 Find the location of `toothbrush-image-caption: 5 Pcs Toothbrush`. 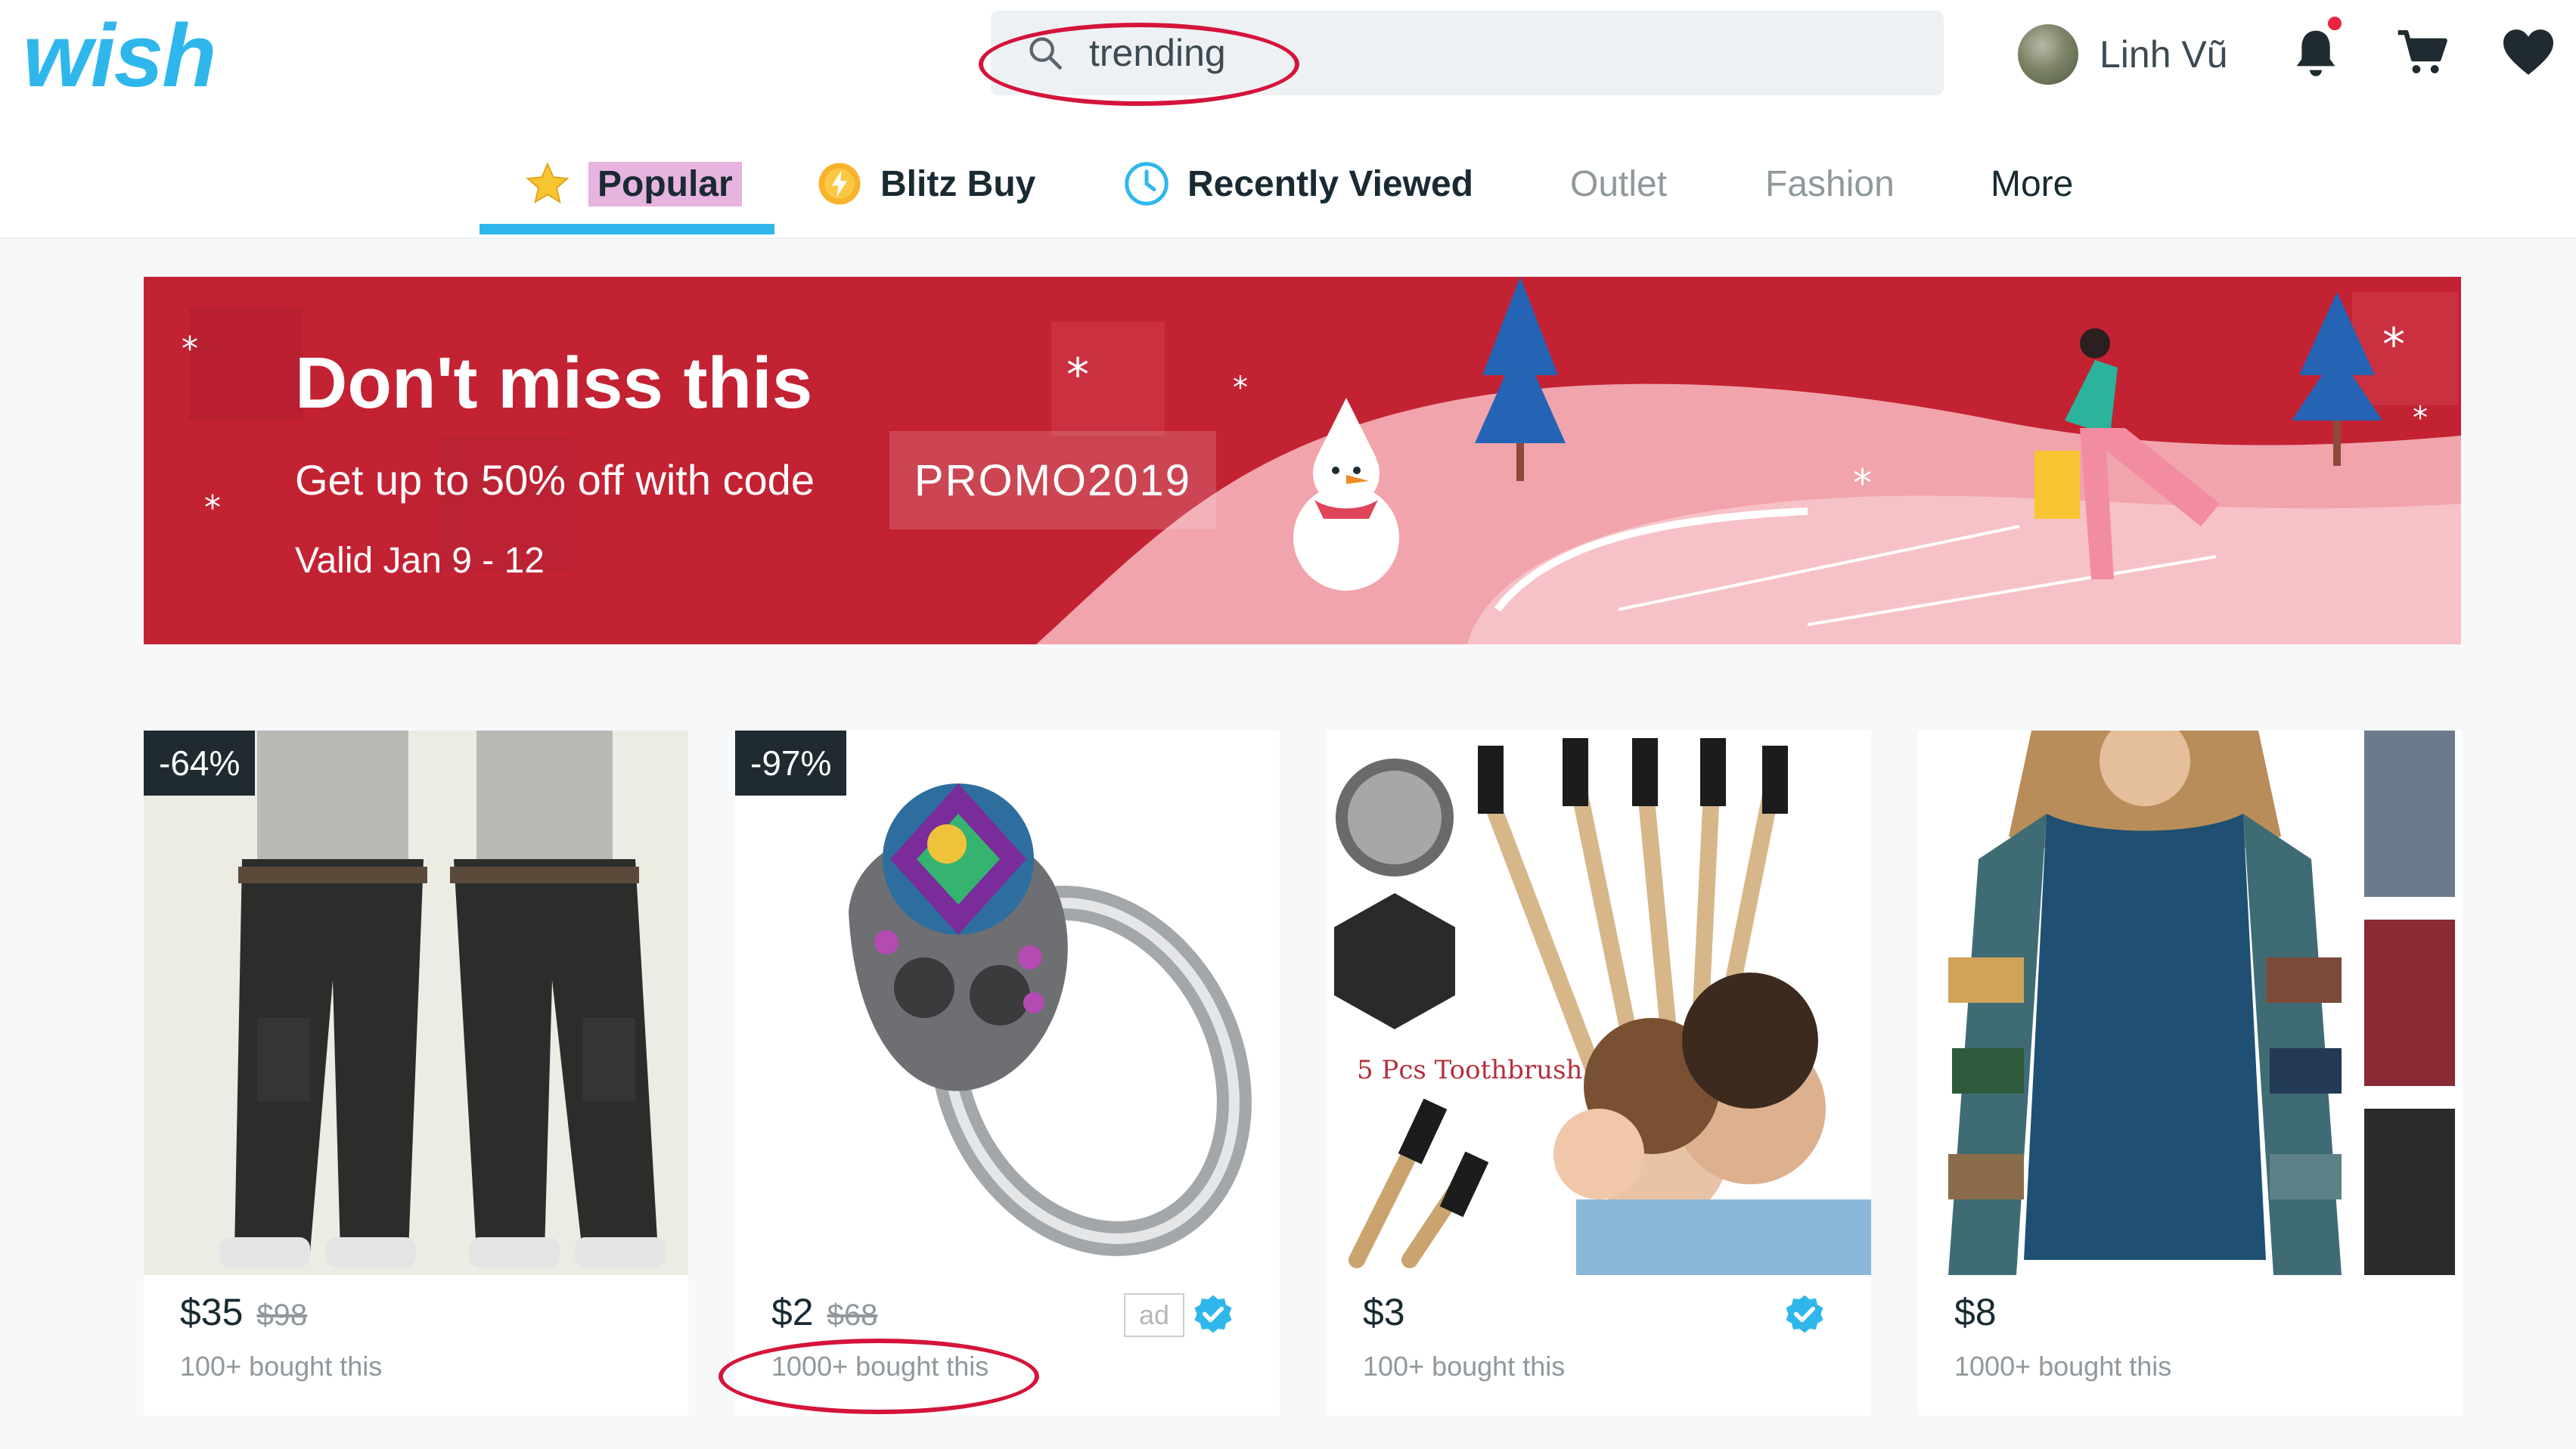

toothbrush-image-caption: 5 Pcs Toothbrush is located at coordinates (1469, 1070).